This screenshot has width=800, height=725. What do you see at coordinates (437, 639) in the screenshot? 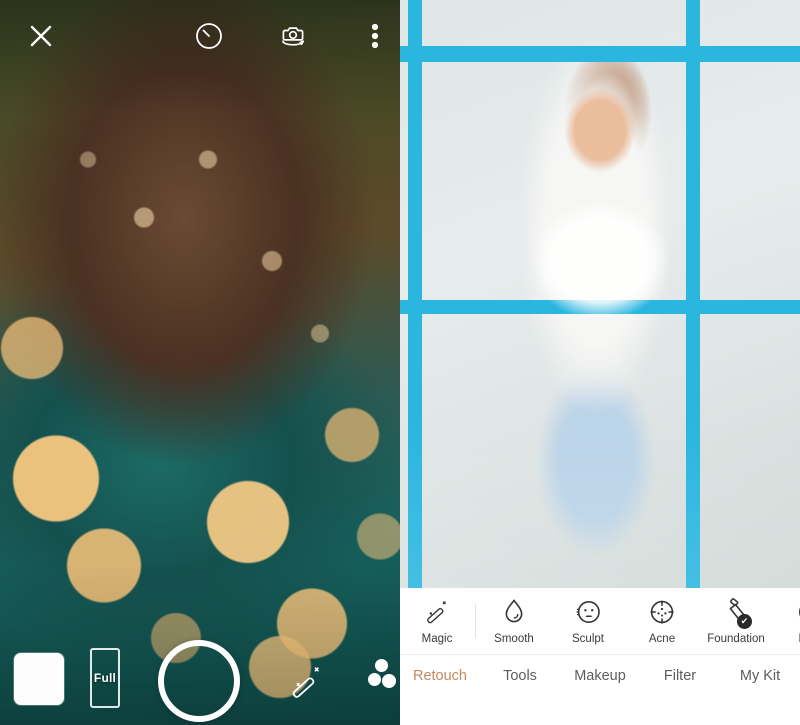
I see `tool-label: Magic` at bounding box center [437, 639].